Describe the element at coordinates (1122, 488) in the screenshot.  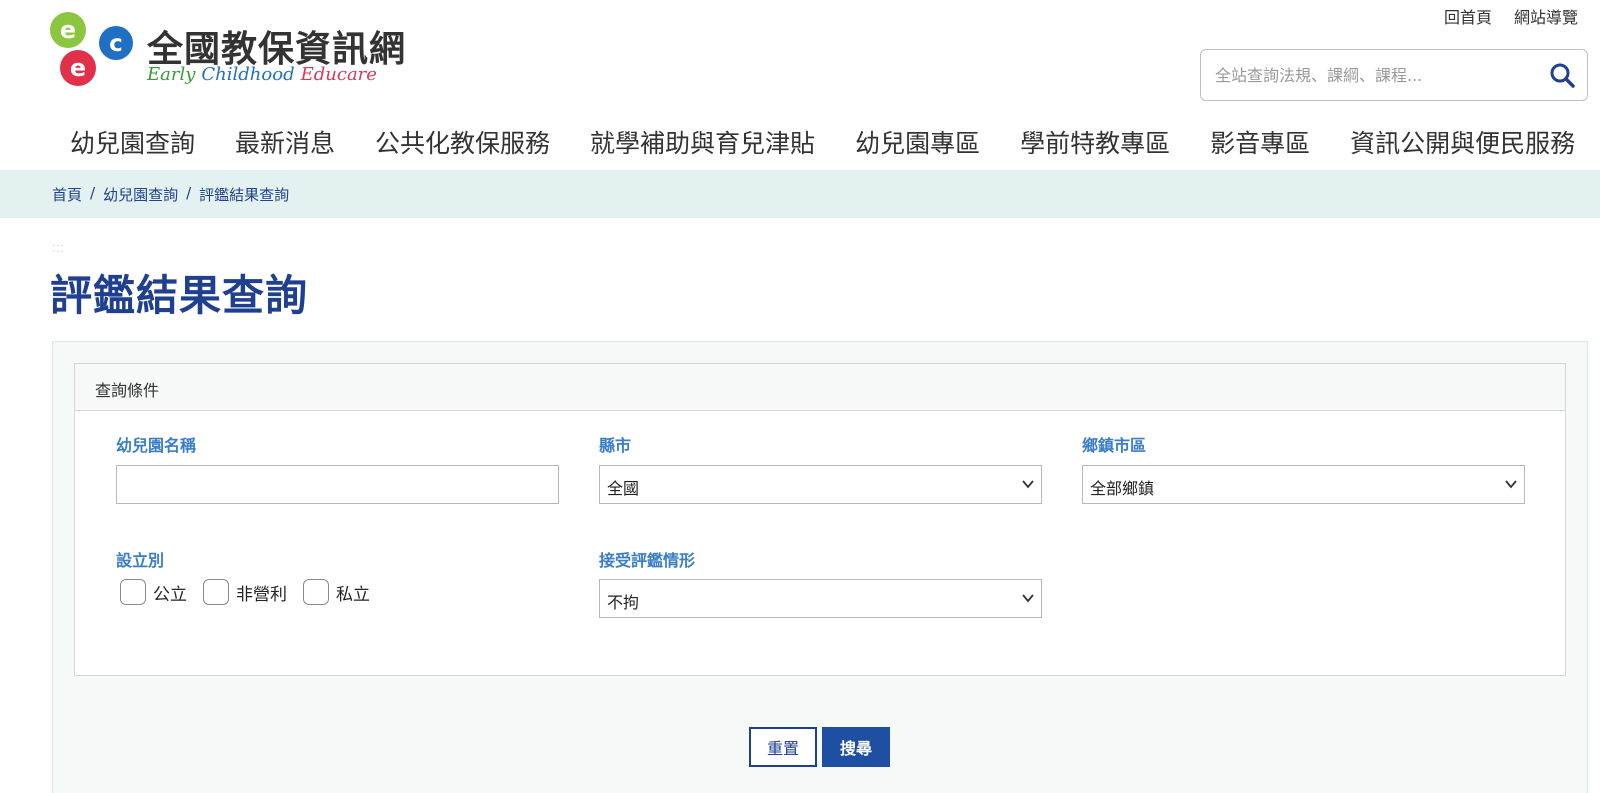
I see `township-select-value: 全部鄉鎮` at that location.